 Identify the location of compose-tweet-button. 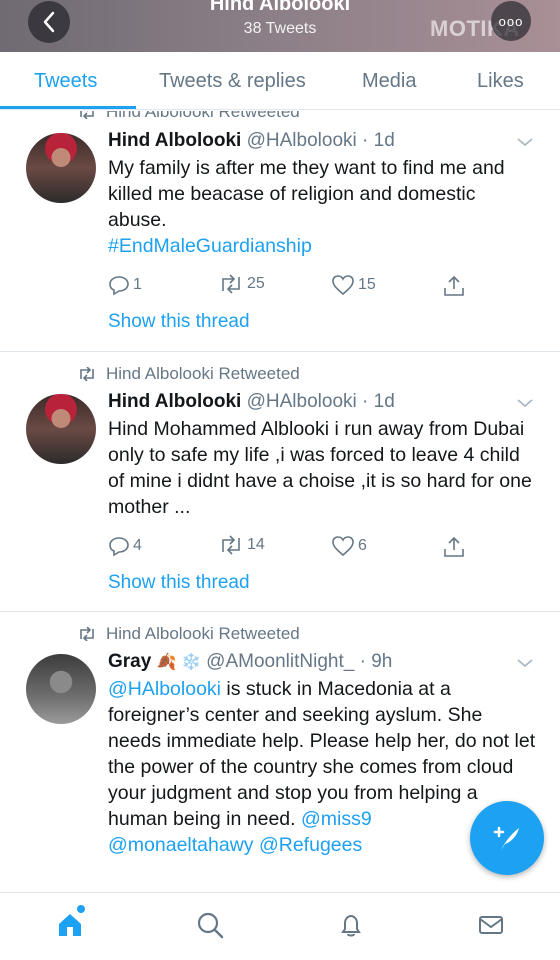
(507, 838).